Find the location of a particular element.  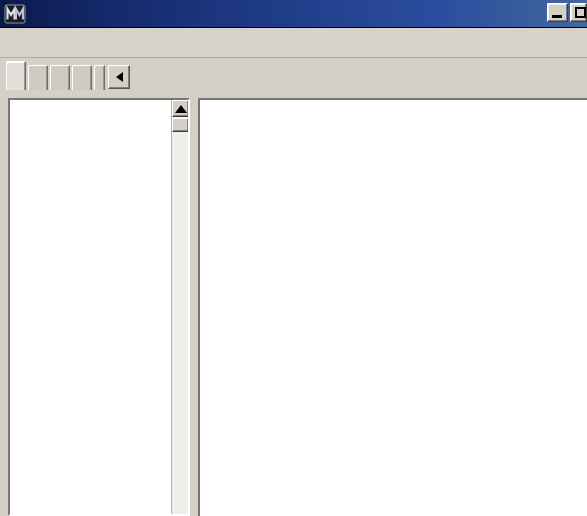

tab-fluid-examples is located at coordinates (60, 77).